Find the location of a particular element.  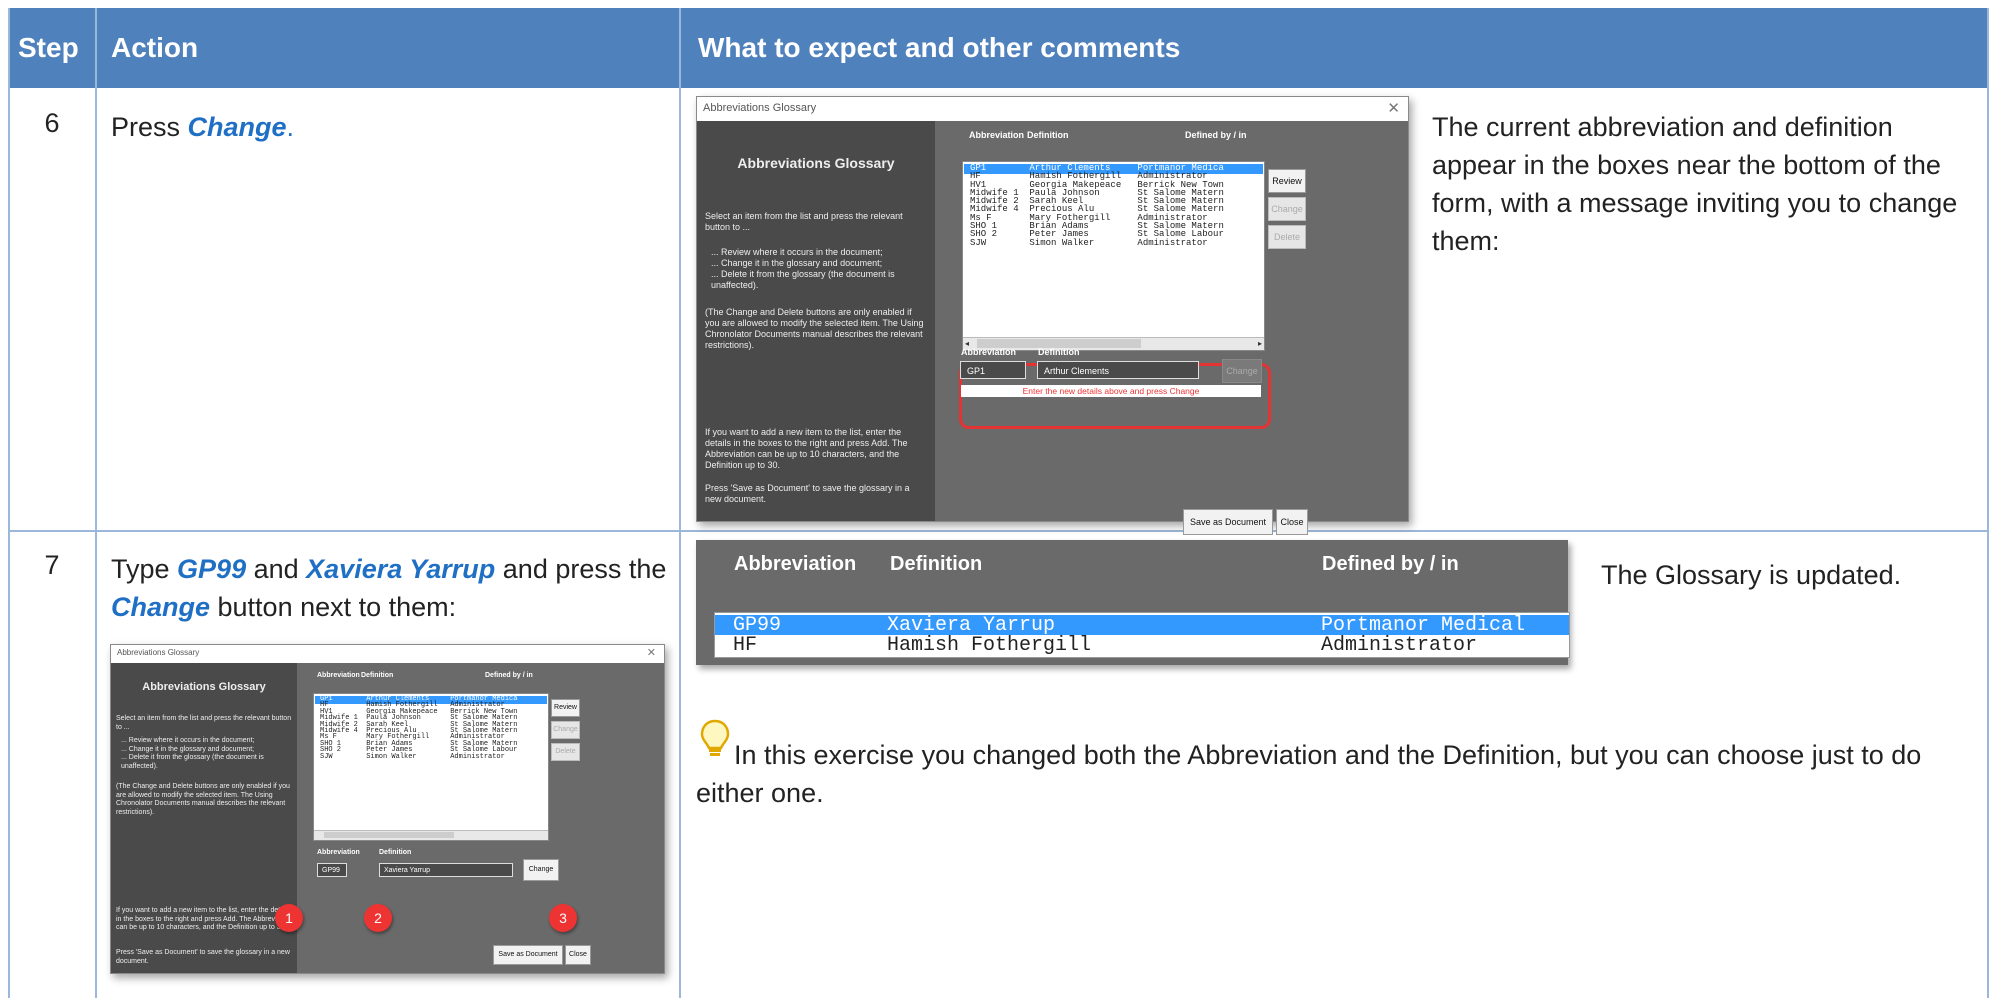

step-action: Press Change. is located at coordinates (391, 127).